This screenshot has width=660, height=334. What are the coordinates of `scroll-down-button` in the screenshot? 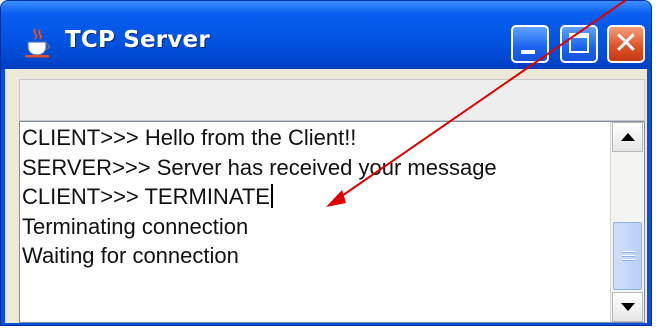 It's located at (627, 307).